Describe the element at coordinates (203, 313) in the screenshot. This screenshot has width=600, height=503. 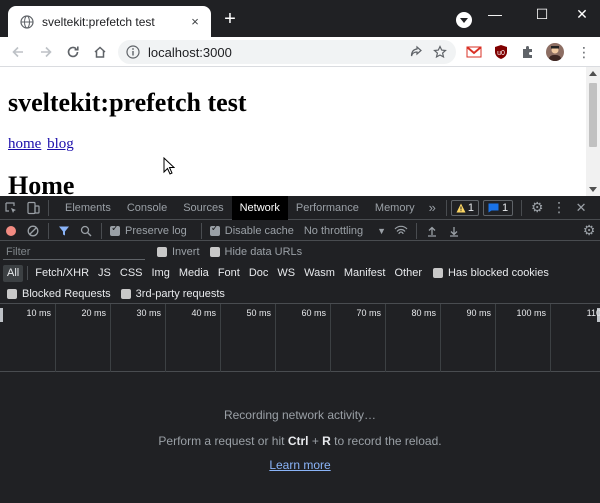
I see `timeline-tick-label: 40 ms` at that location.